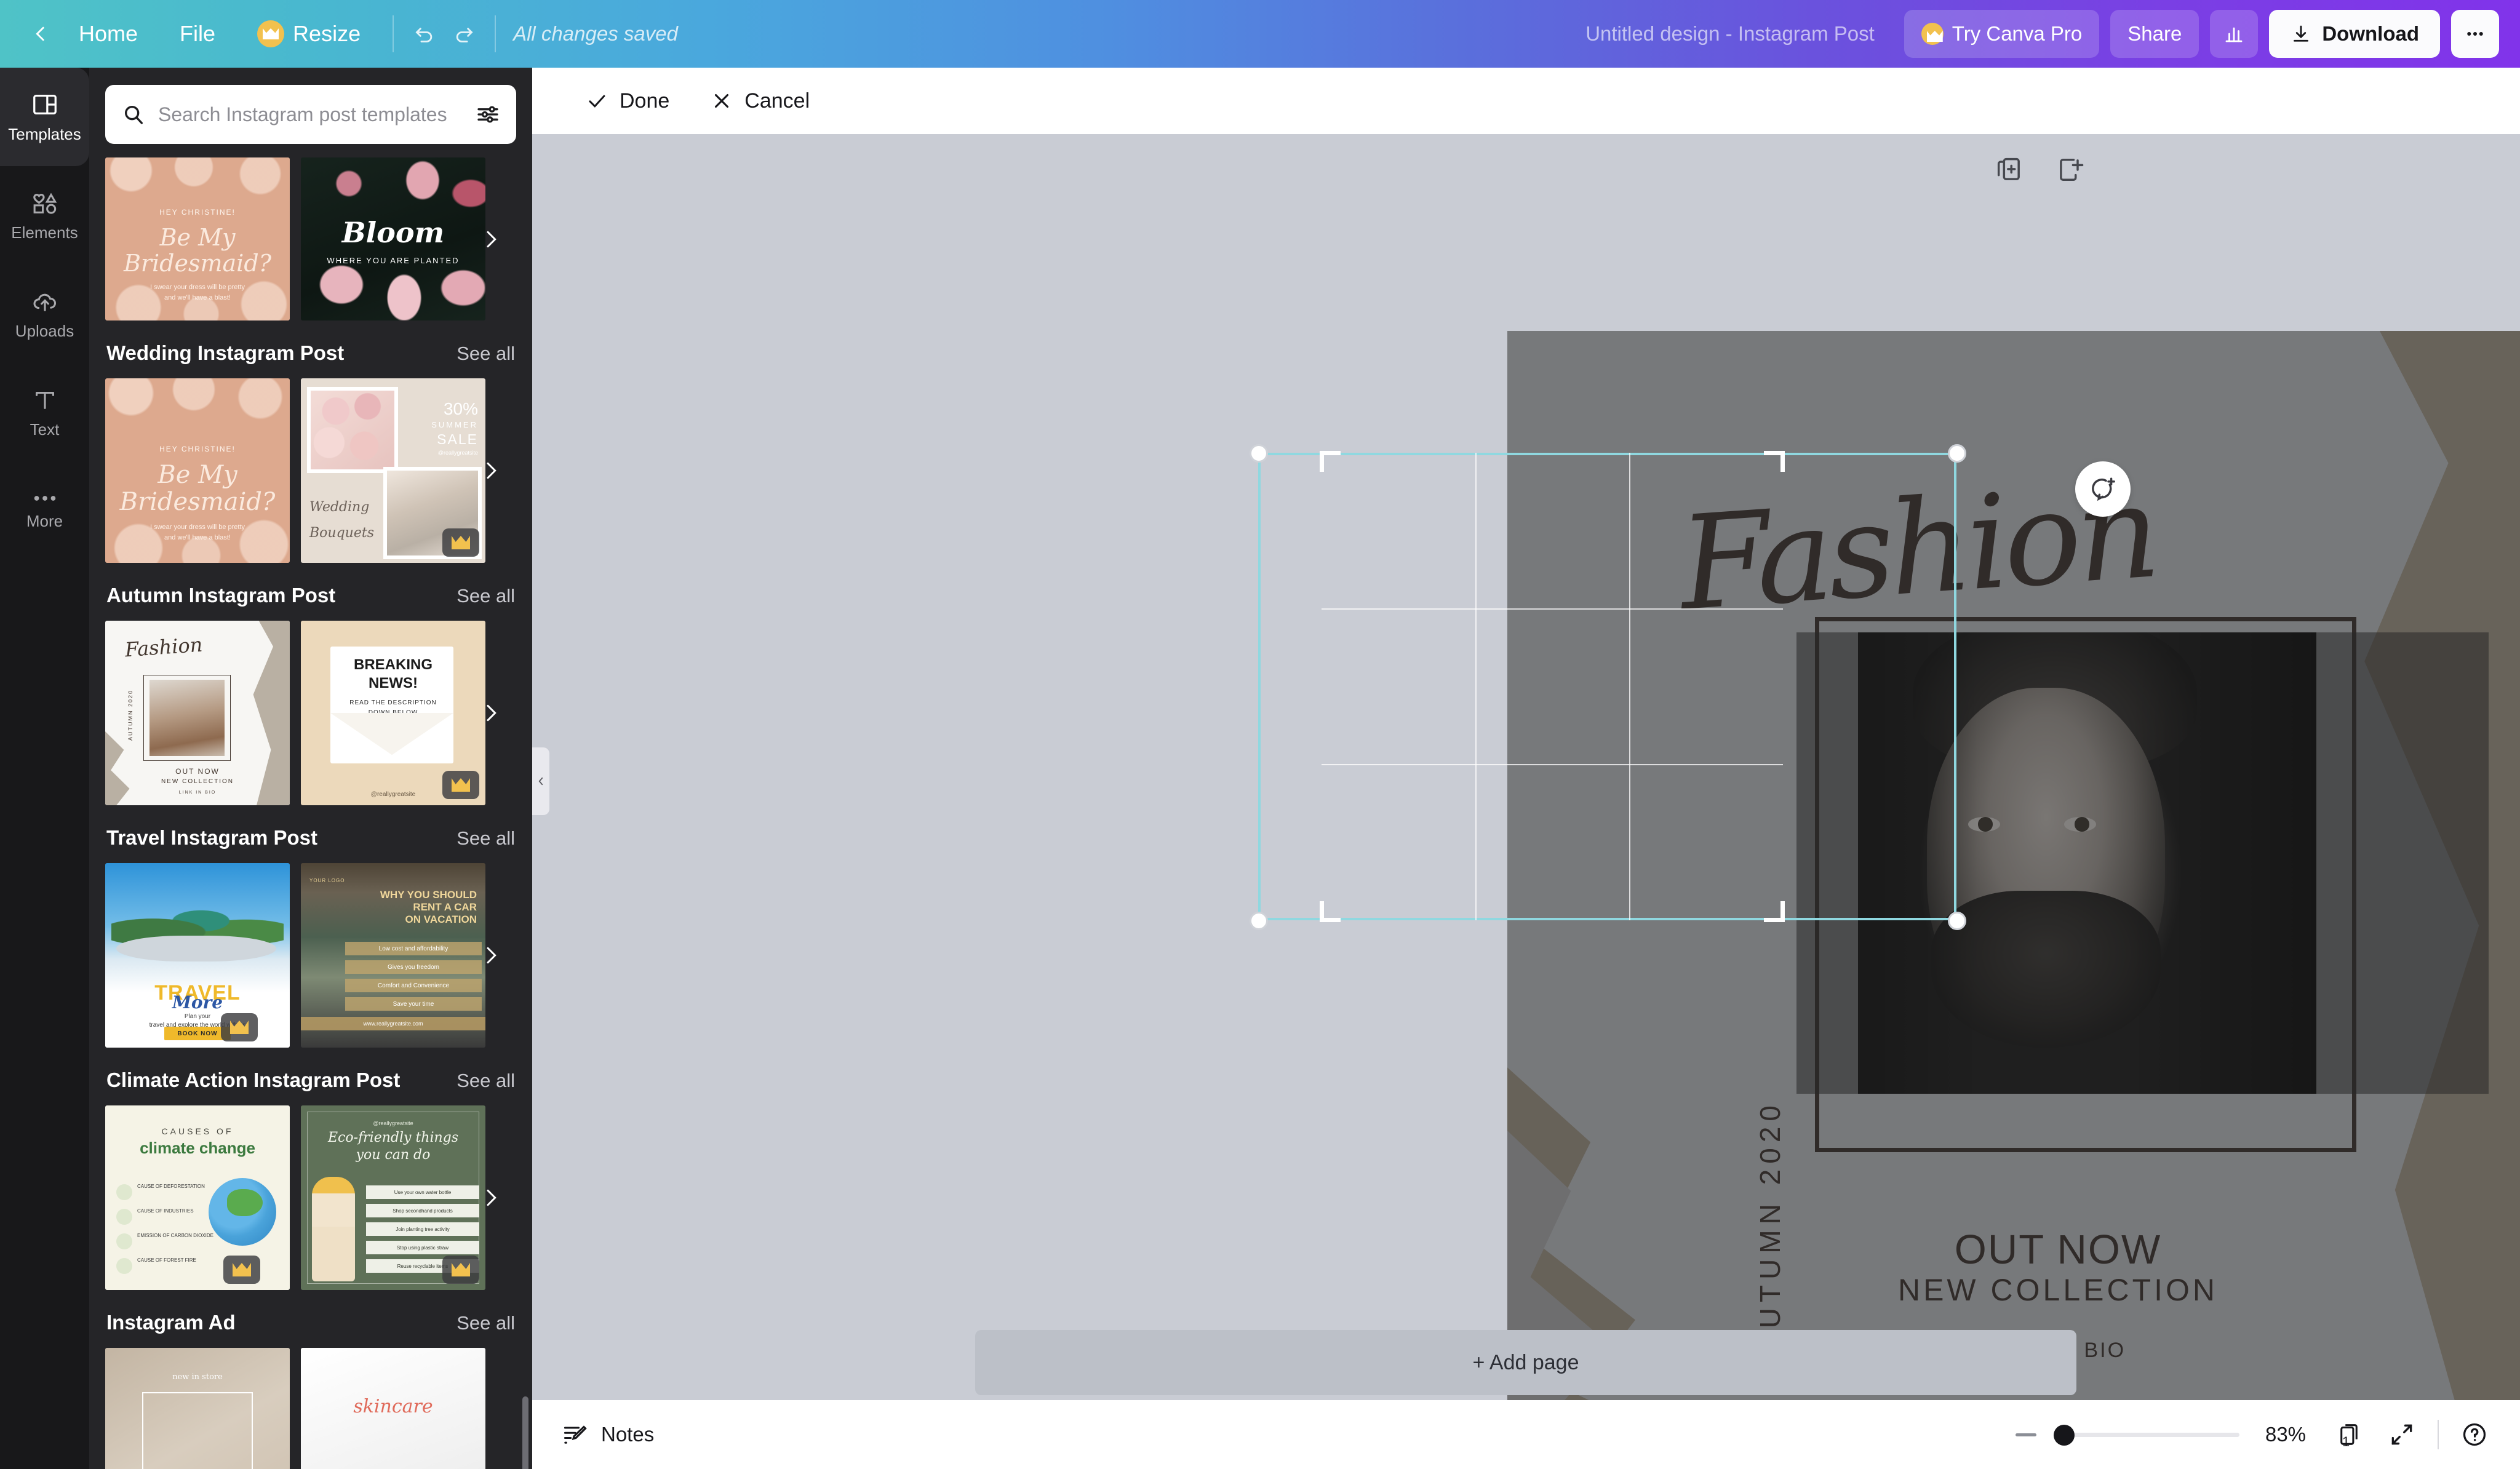  I want to click on sidebar-item-more: More, so click(44, 510).